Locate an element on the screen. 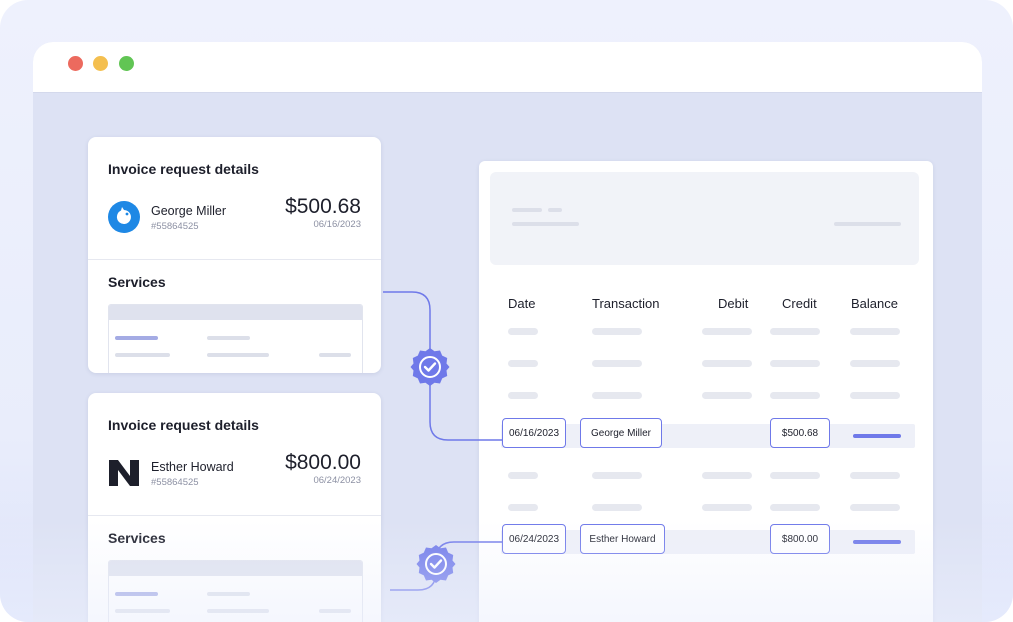 This screenshot has width=1013, height=622. n-letter-logo-icon is located at coordinates (124, 473).